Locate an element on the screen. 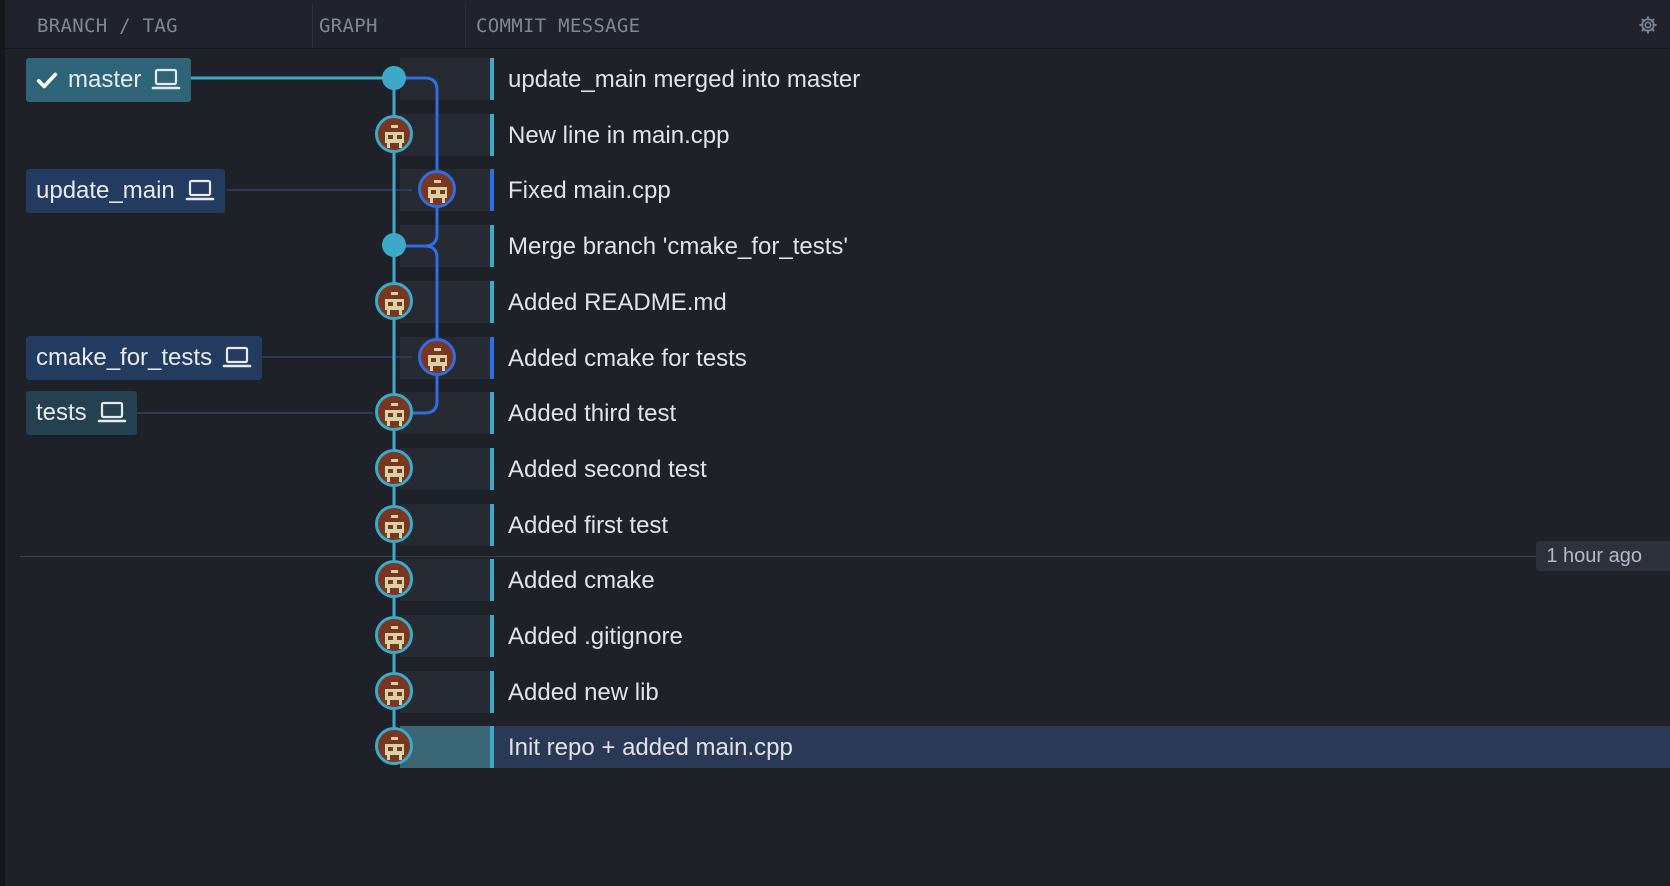  ref-label: update_main is located at coordinates (105, 190).